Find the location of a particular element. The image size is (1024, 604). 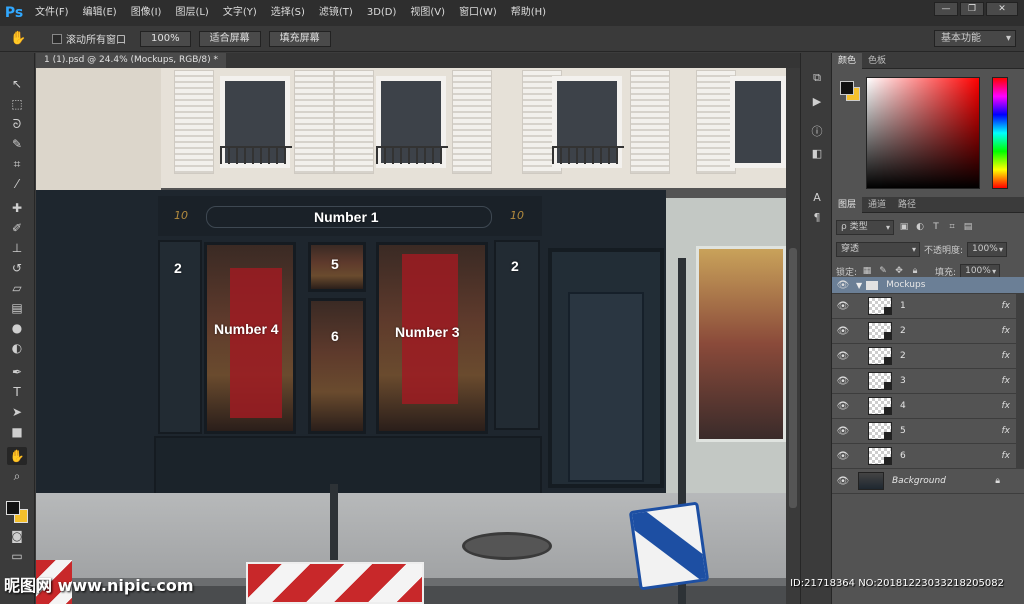

eraser-tool-icon: ▱ is located at coordinates (17, 288).